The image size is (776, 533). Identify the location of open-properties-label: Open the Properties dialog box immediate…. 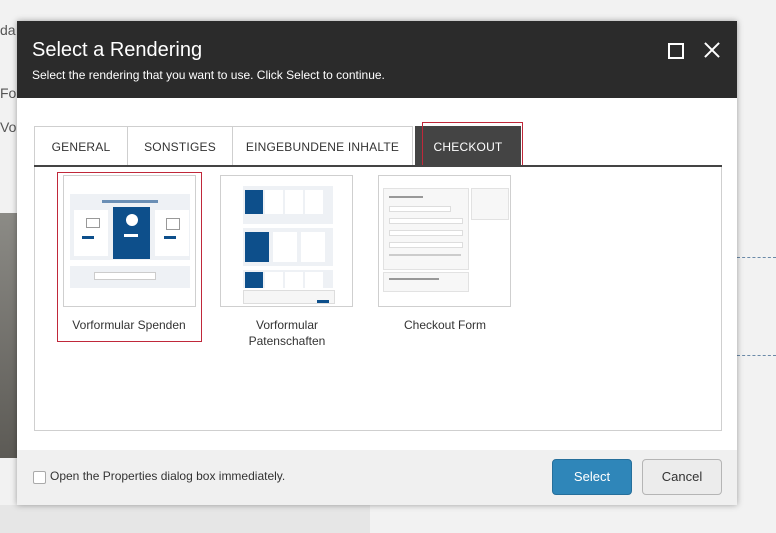
(167, 476).